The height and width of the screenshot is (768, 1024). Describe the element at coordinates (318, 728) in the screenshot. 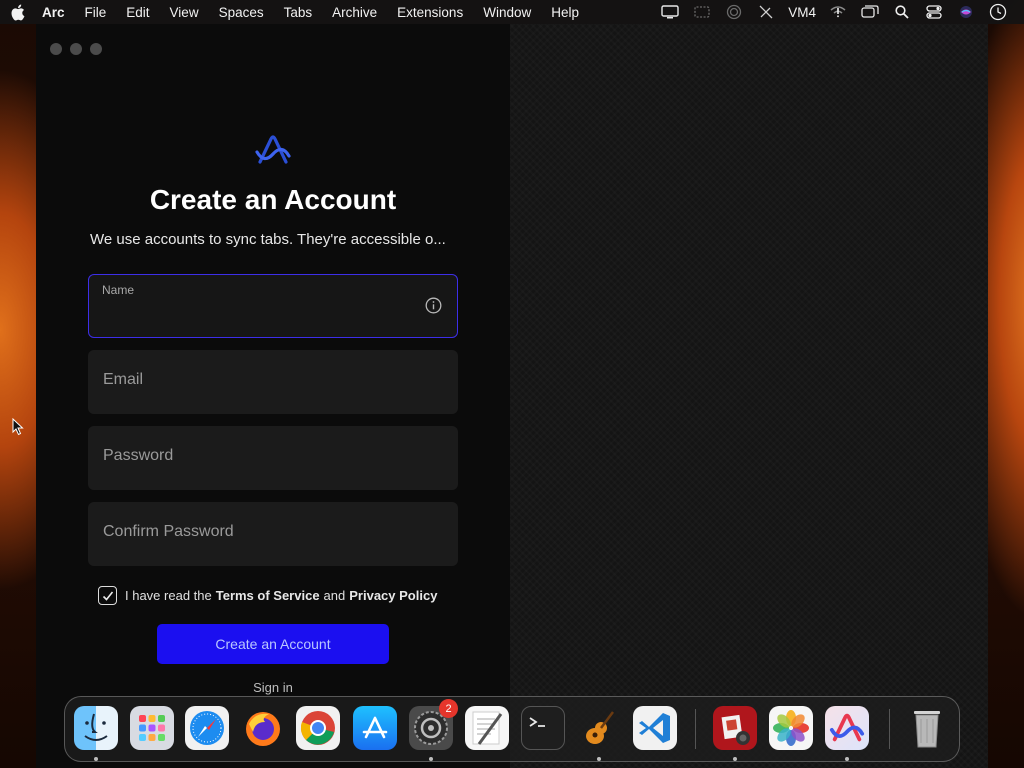

I see `chrome-icon` at that location.